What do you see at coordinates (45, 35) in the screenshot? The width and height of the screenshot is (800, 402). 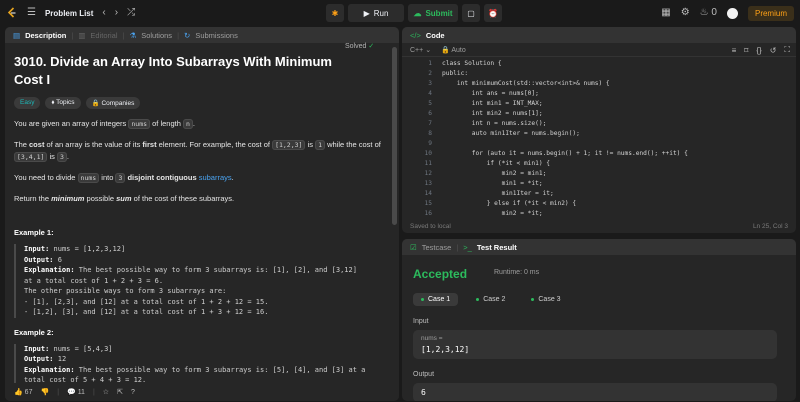 I see `tab-description: Description` at bounding box center [45, 35].